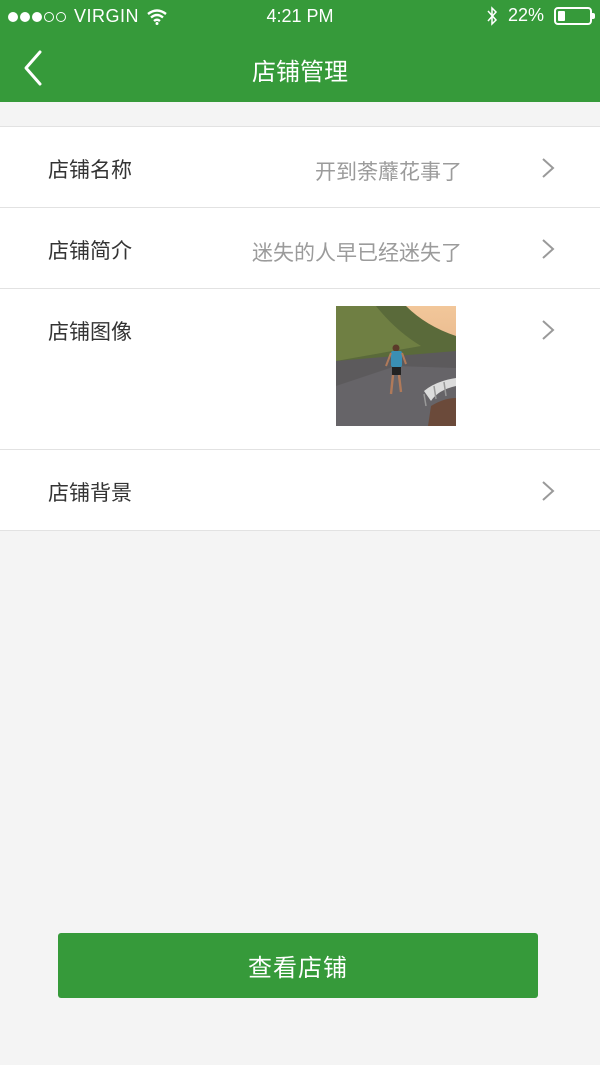 Image resolution: width=600 pixels, height=1065 pixels. Describe the element at coordinates (90, 332) in the screenshot. I see `row-label: 店铺图像` at that location.